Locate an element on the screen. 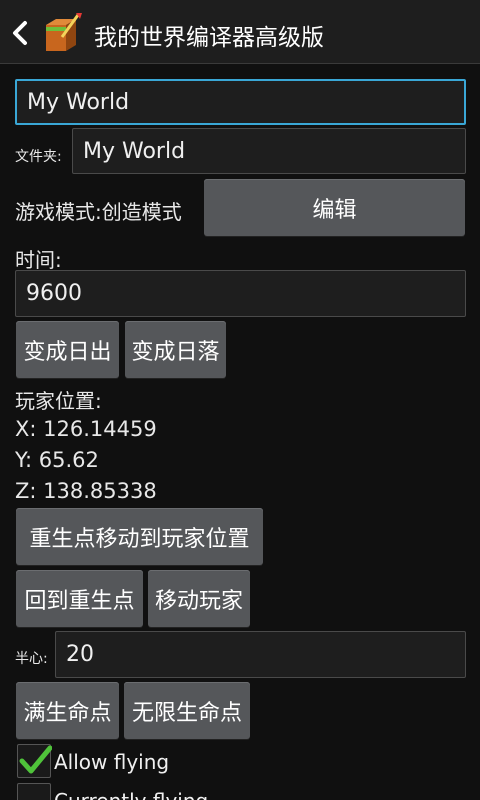 Image resolution: width=480 pixels, height=800 pixels. player-x: X: 126.14459 is located at coordinates (86, 429).